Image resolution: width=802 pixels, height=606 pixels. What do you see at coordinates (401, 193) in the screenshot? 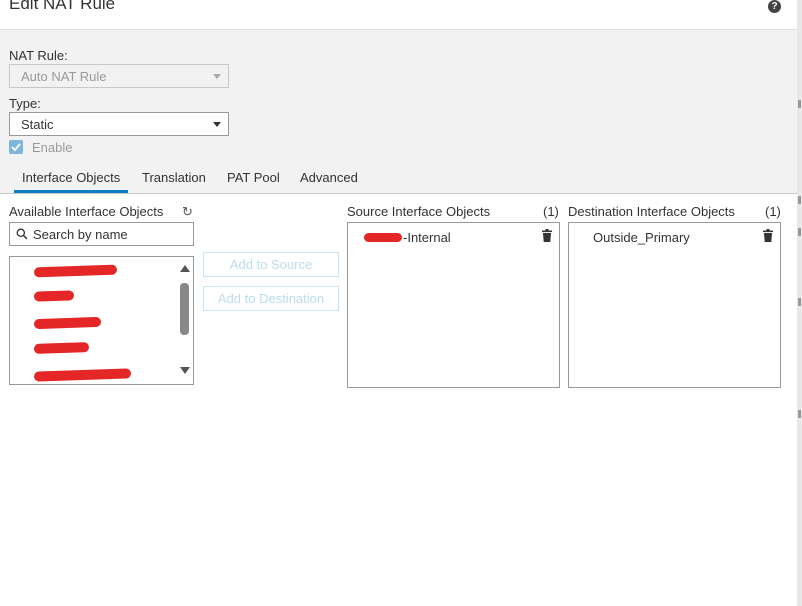
I see `tabs-divider` at bounding box center [401, 193].